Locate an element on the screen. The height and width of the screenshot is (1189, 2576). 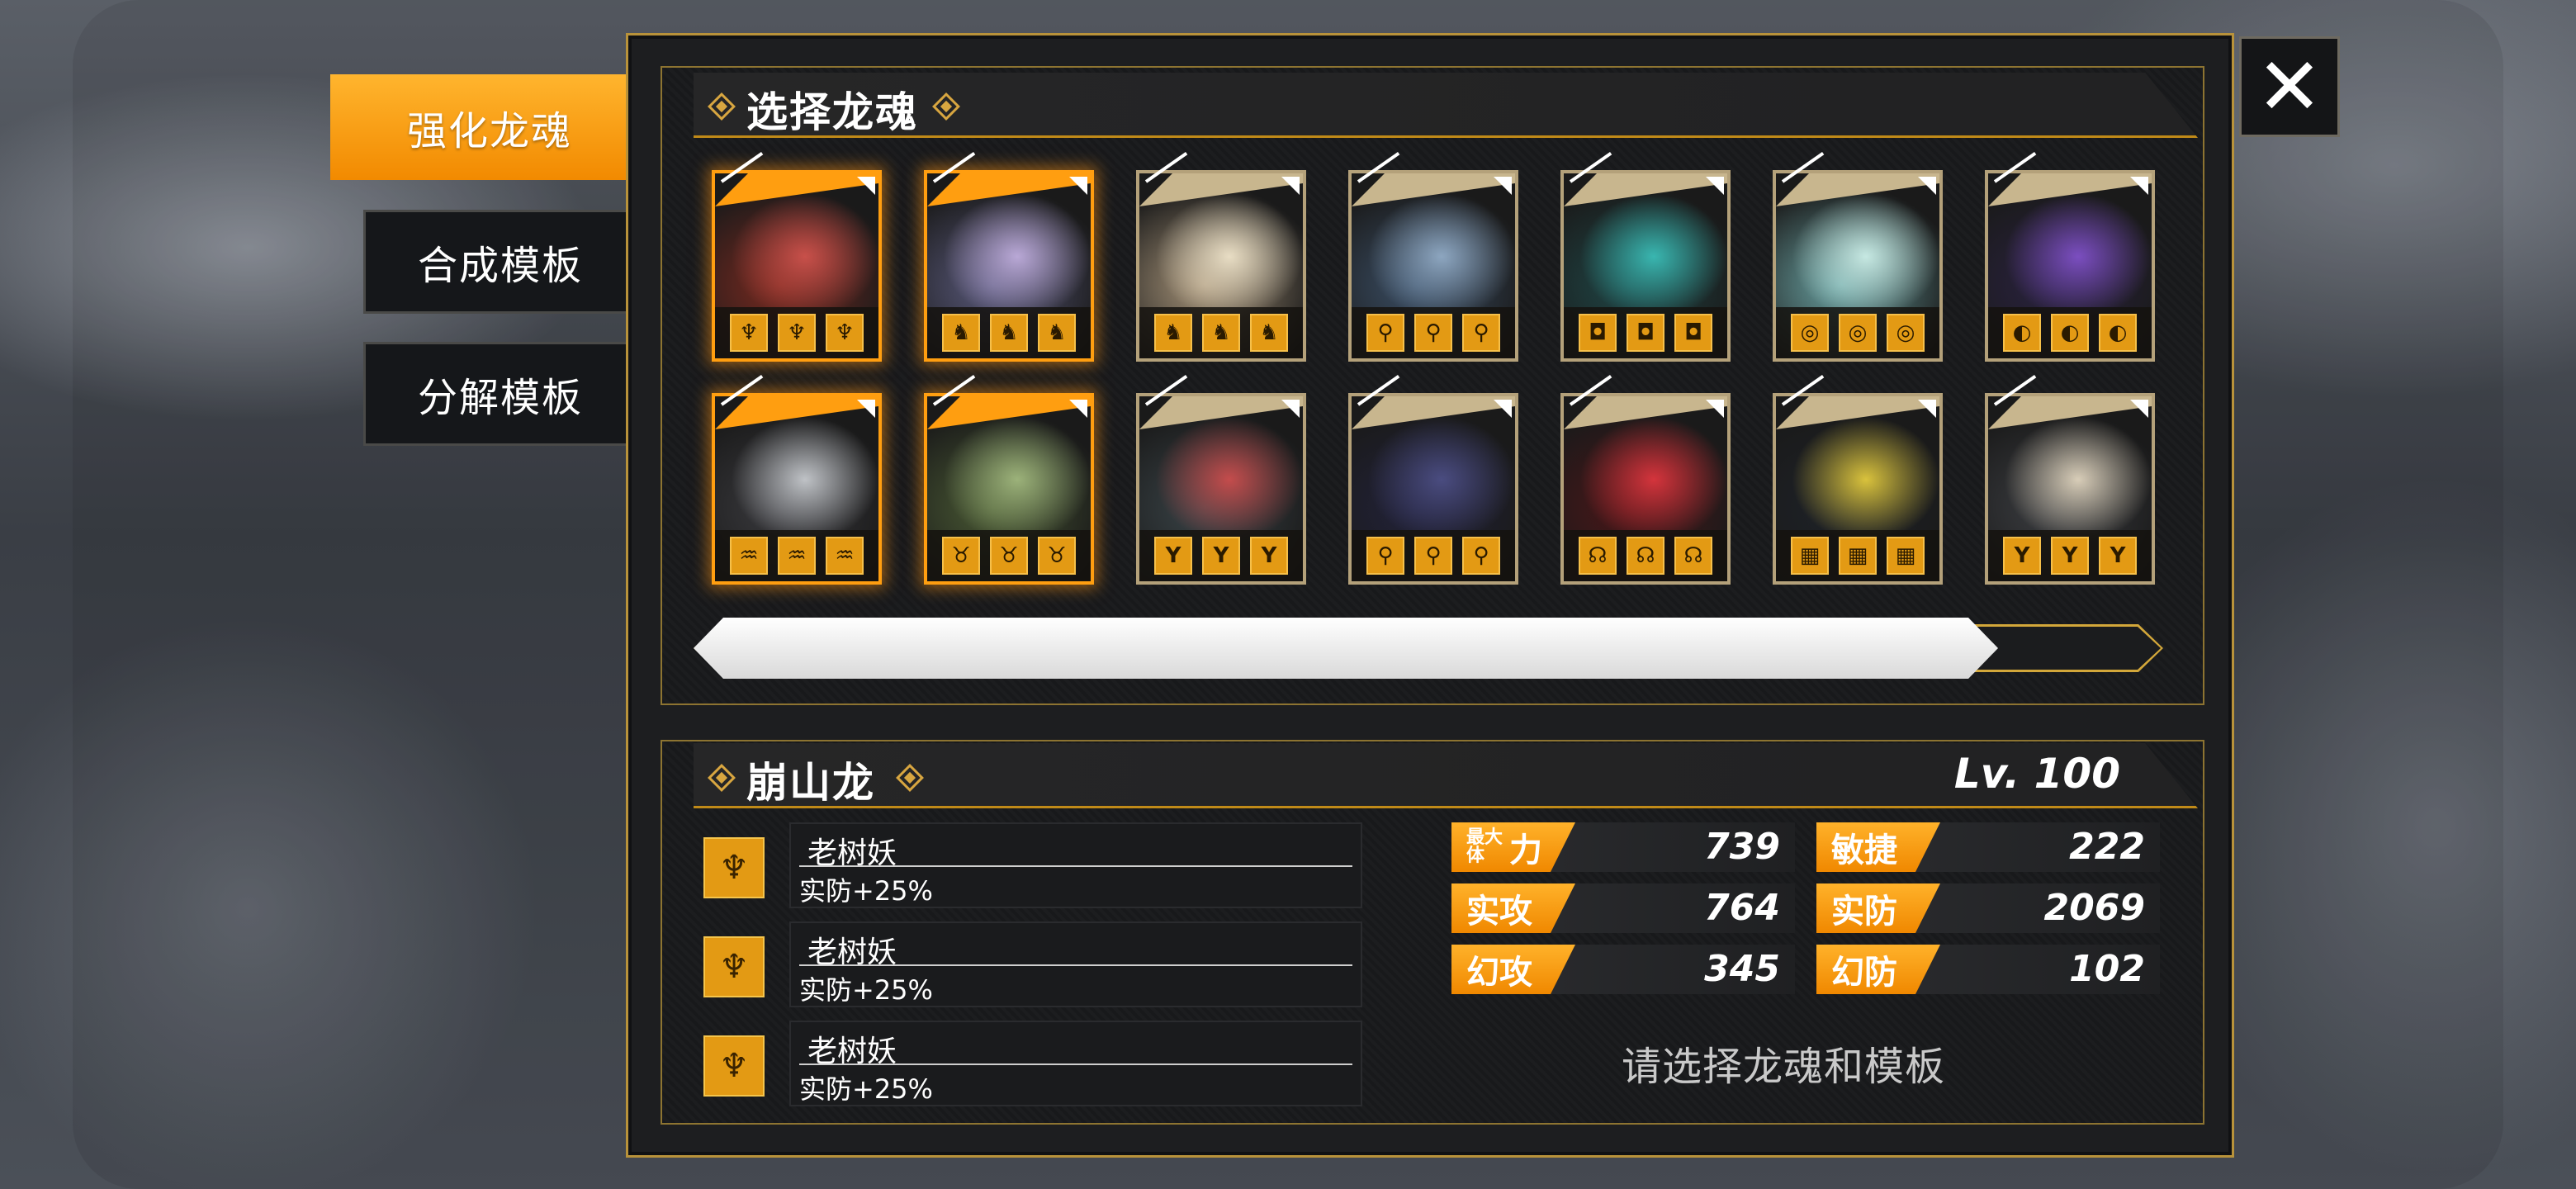
soul-card: ♒ ♒ ♒ is located at coordinates (797, 479).